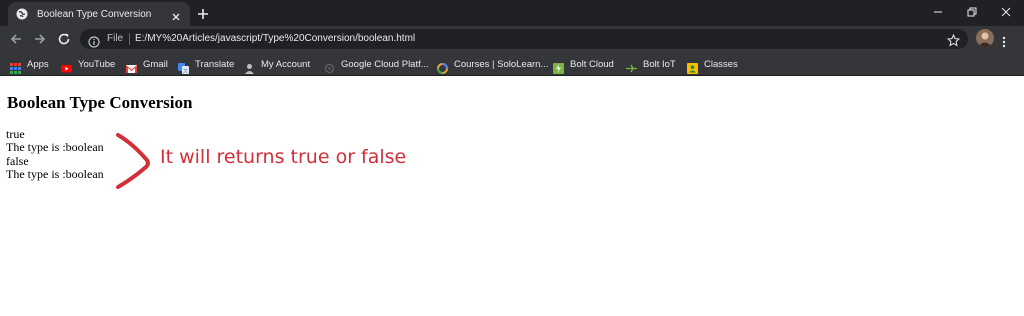 Image resolution: width=1024 pixels, height=316 pixels. Describe the element at coordinates (203, 13) in the screenshot. I see `new-tab-icon` at that location.